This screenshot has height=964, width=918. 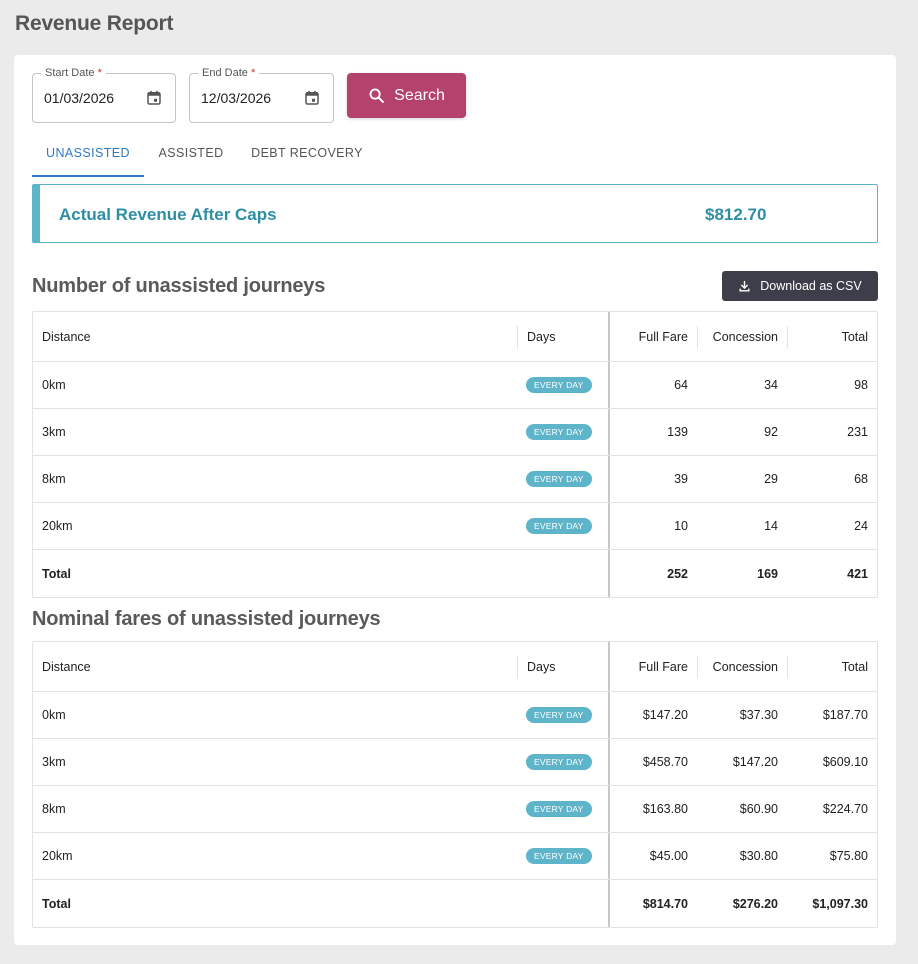 What do you see at coordinates (840, 903) in the screenshot?
I see `grand-total-cell: $1,097.30` at bounding box center [840, 903].